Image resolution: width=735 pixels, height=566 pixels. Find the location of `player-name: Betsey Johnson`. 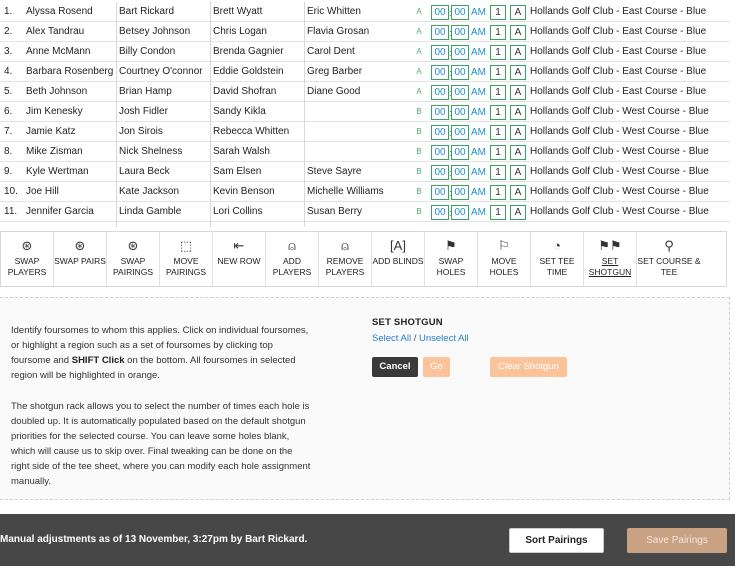

player-name: Betsey Johnson is located at coordinates (154, 32).